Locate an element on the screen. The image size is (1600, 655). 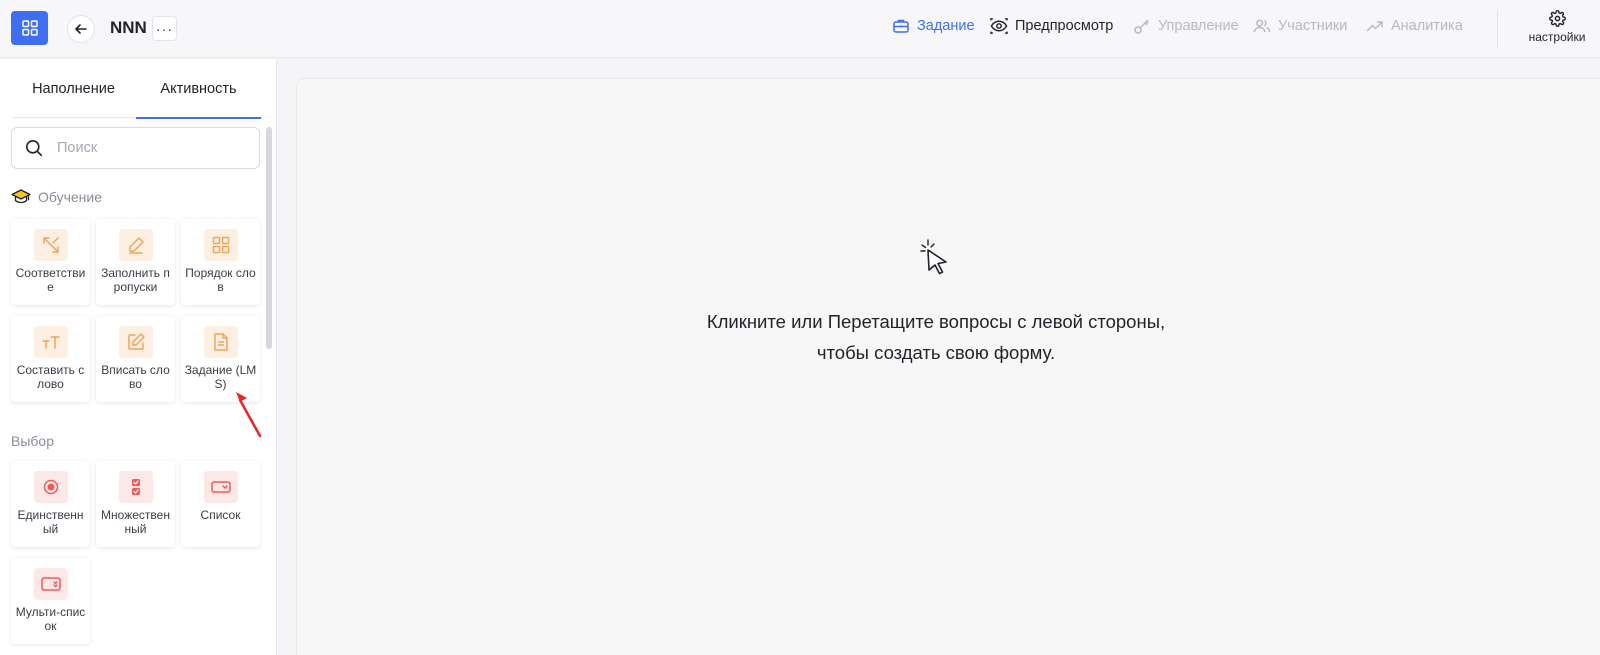
app-title: NNN is located at coordinates (128, 27).